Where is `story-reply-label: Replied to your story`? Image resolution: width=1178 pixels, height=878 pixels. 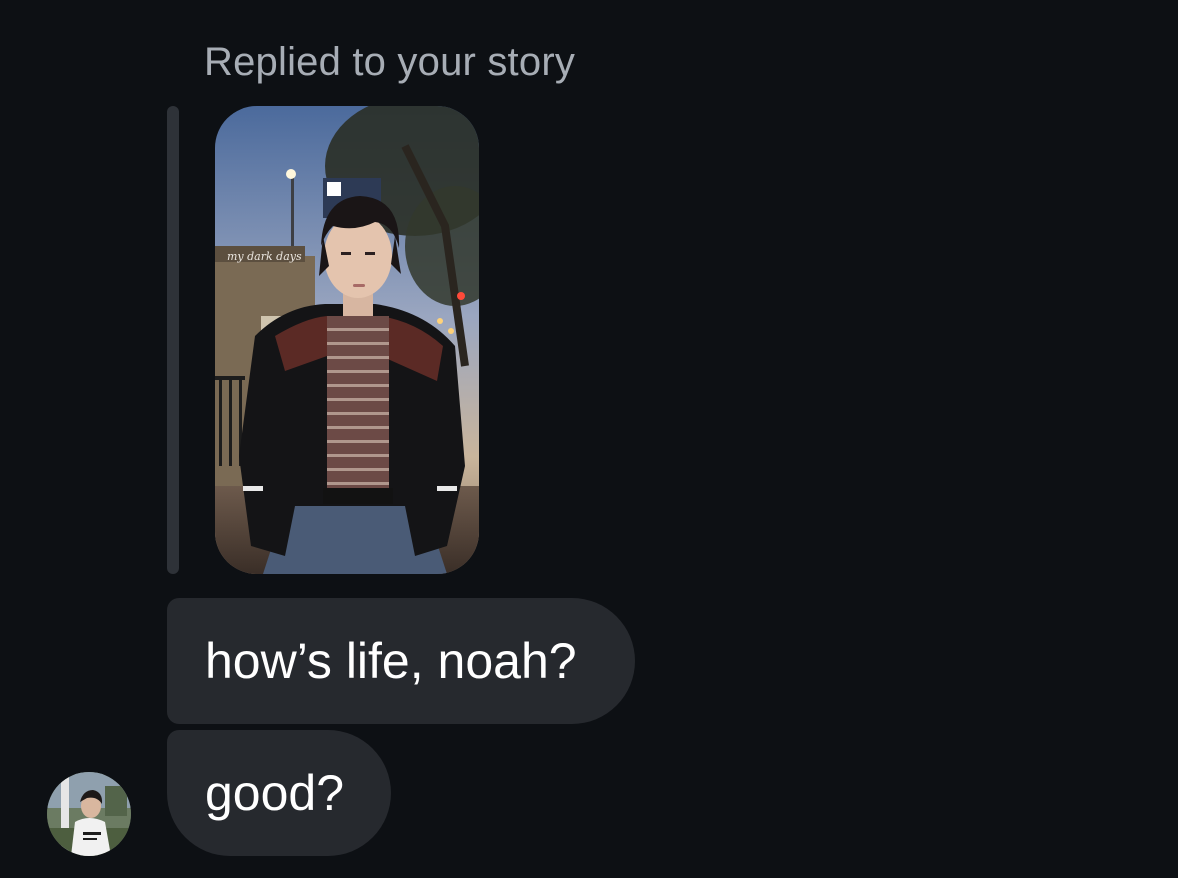
story-reply-label: Replied to your story is located at coordinates (390, 62).